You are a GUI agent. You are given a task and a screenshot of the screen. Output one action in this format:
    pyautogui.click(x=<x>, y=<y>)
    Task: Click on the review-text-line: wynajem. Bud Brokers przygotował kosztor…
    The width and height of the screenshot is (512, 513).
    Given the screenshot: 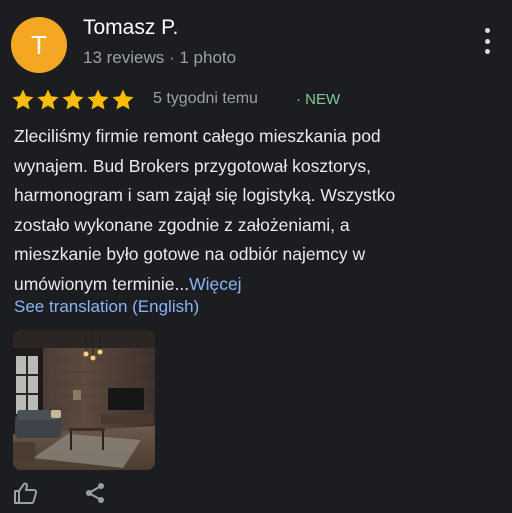 What is the action you would take?
    pyautogui.click(x=192, y=165)
    